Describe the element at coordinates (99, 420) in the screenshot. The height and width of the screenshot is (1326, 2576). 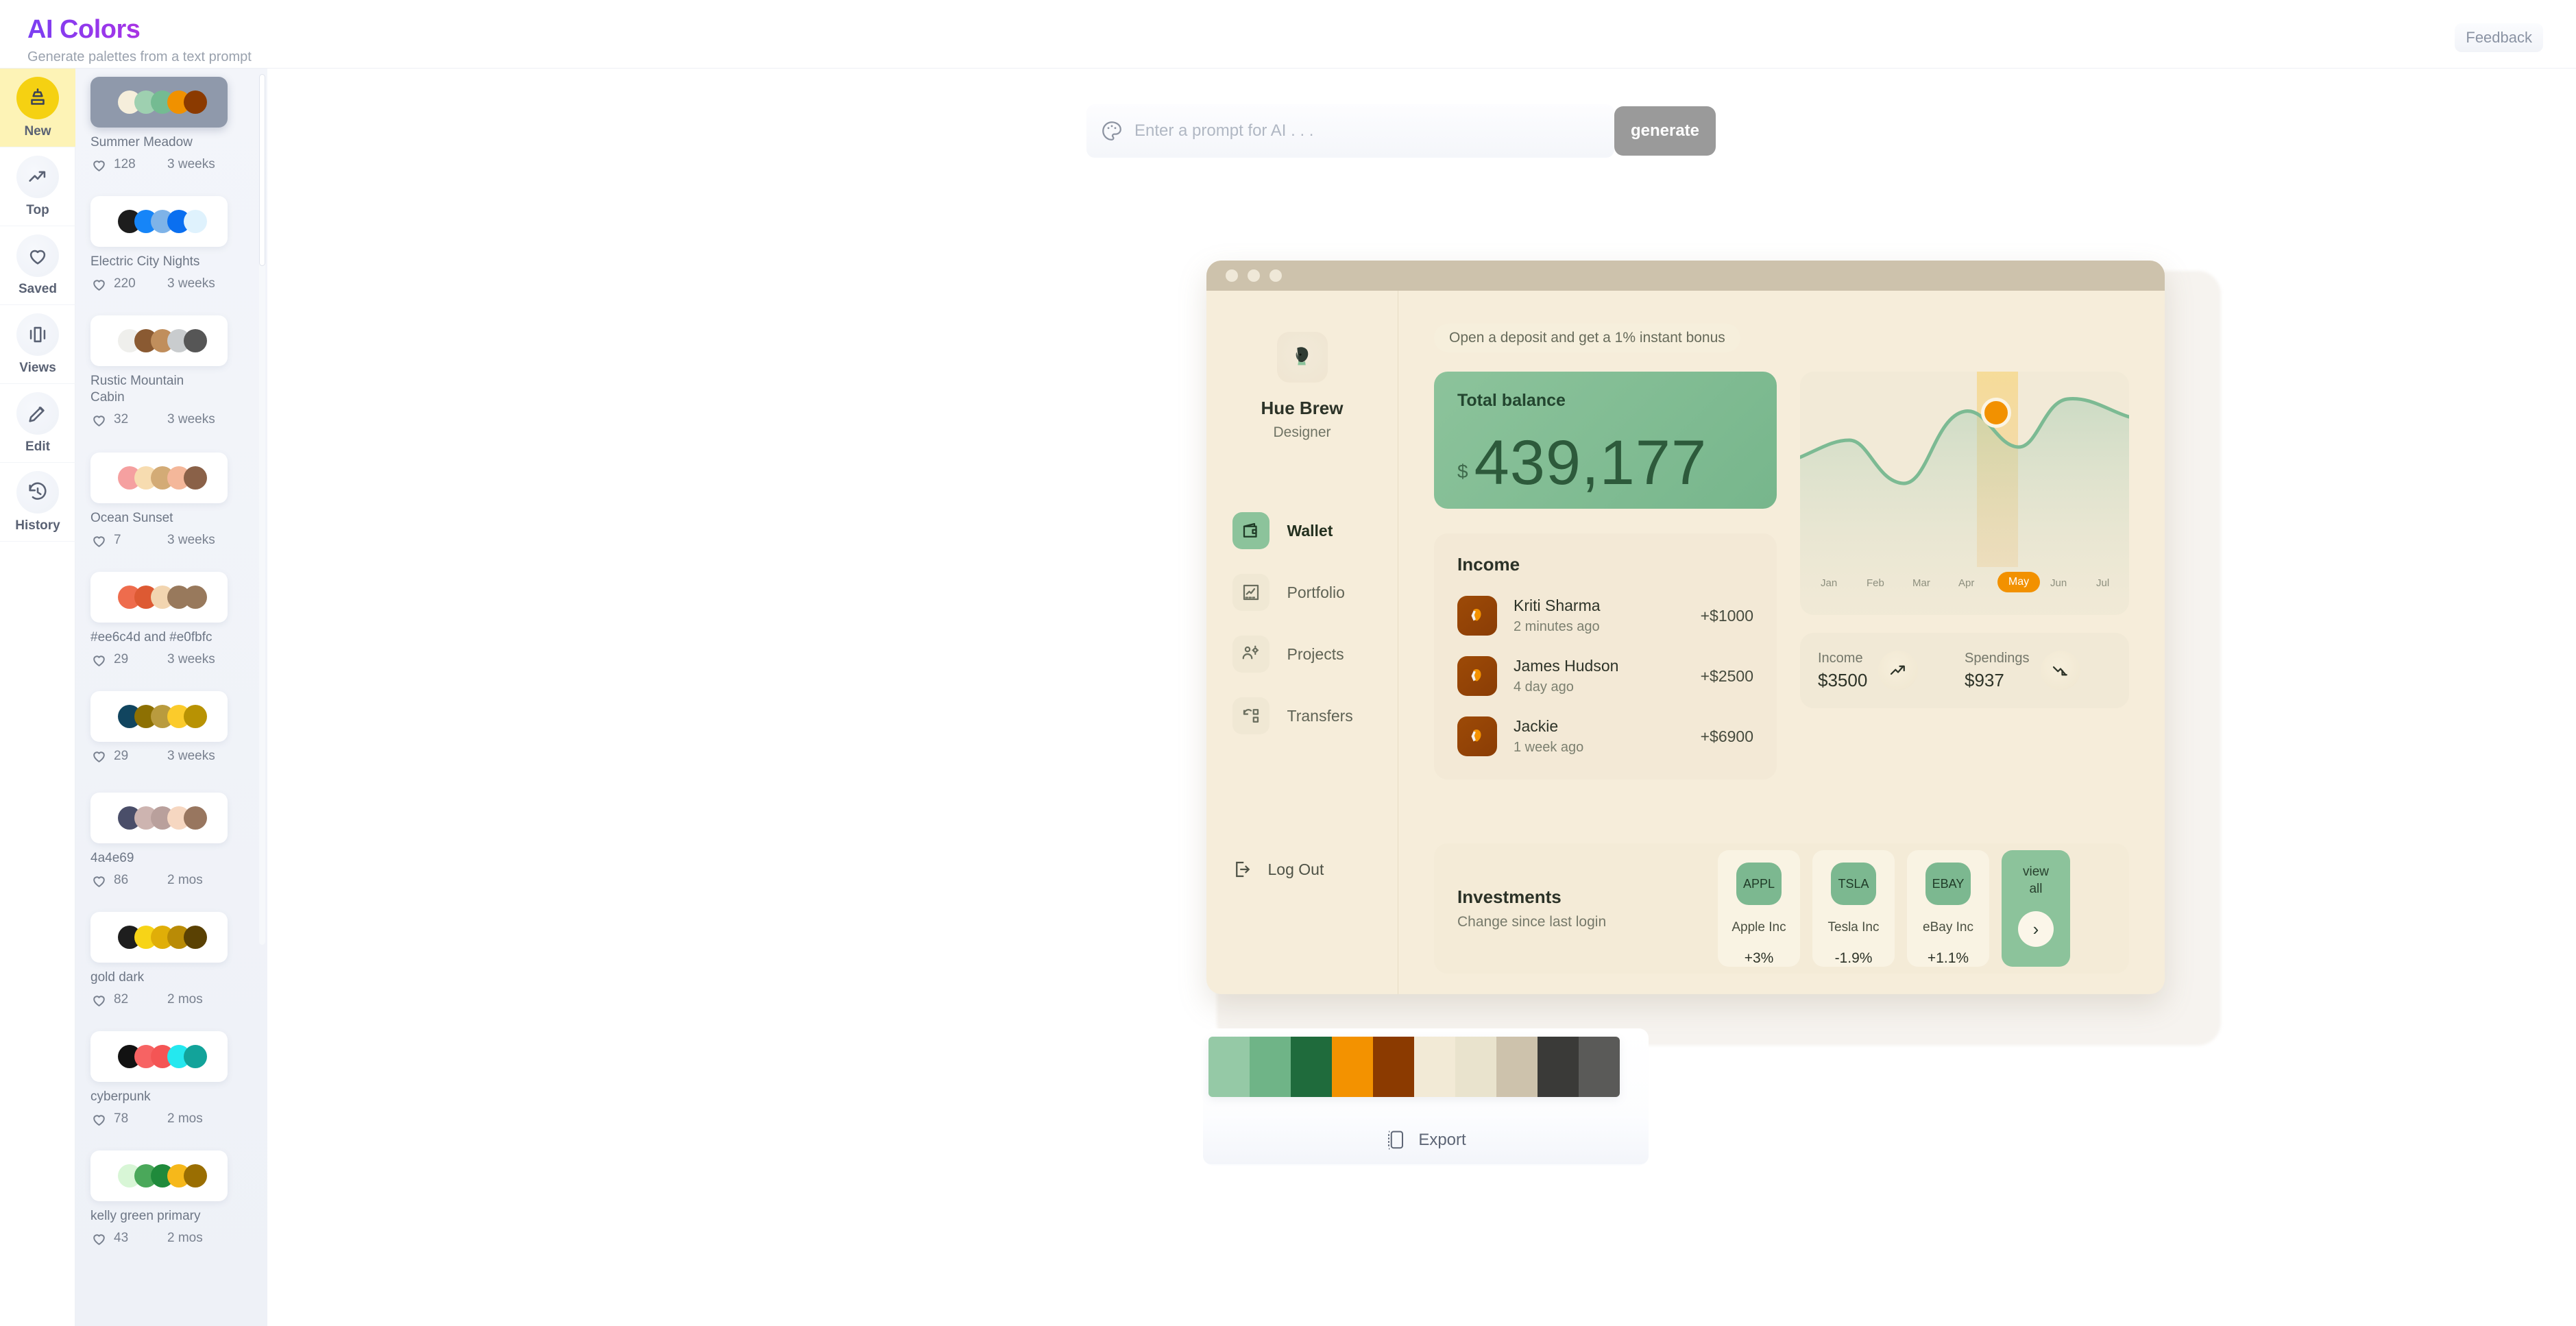
I see `heart-icon` at that location.